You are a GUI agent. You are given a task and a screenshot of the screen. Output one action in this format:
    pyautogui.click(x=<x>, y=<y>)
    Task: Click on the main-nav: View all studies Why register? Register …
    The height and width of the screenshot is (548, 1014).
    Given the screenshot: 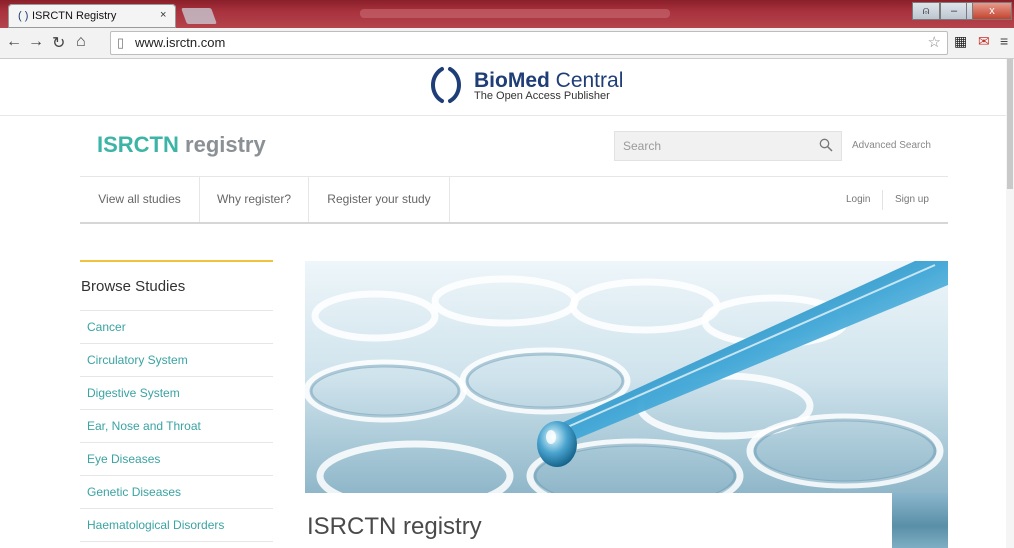 What is the action you would take?
    pyautogui.click(x=514, y=200)
    